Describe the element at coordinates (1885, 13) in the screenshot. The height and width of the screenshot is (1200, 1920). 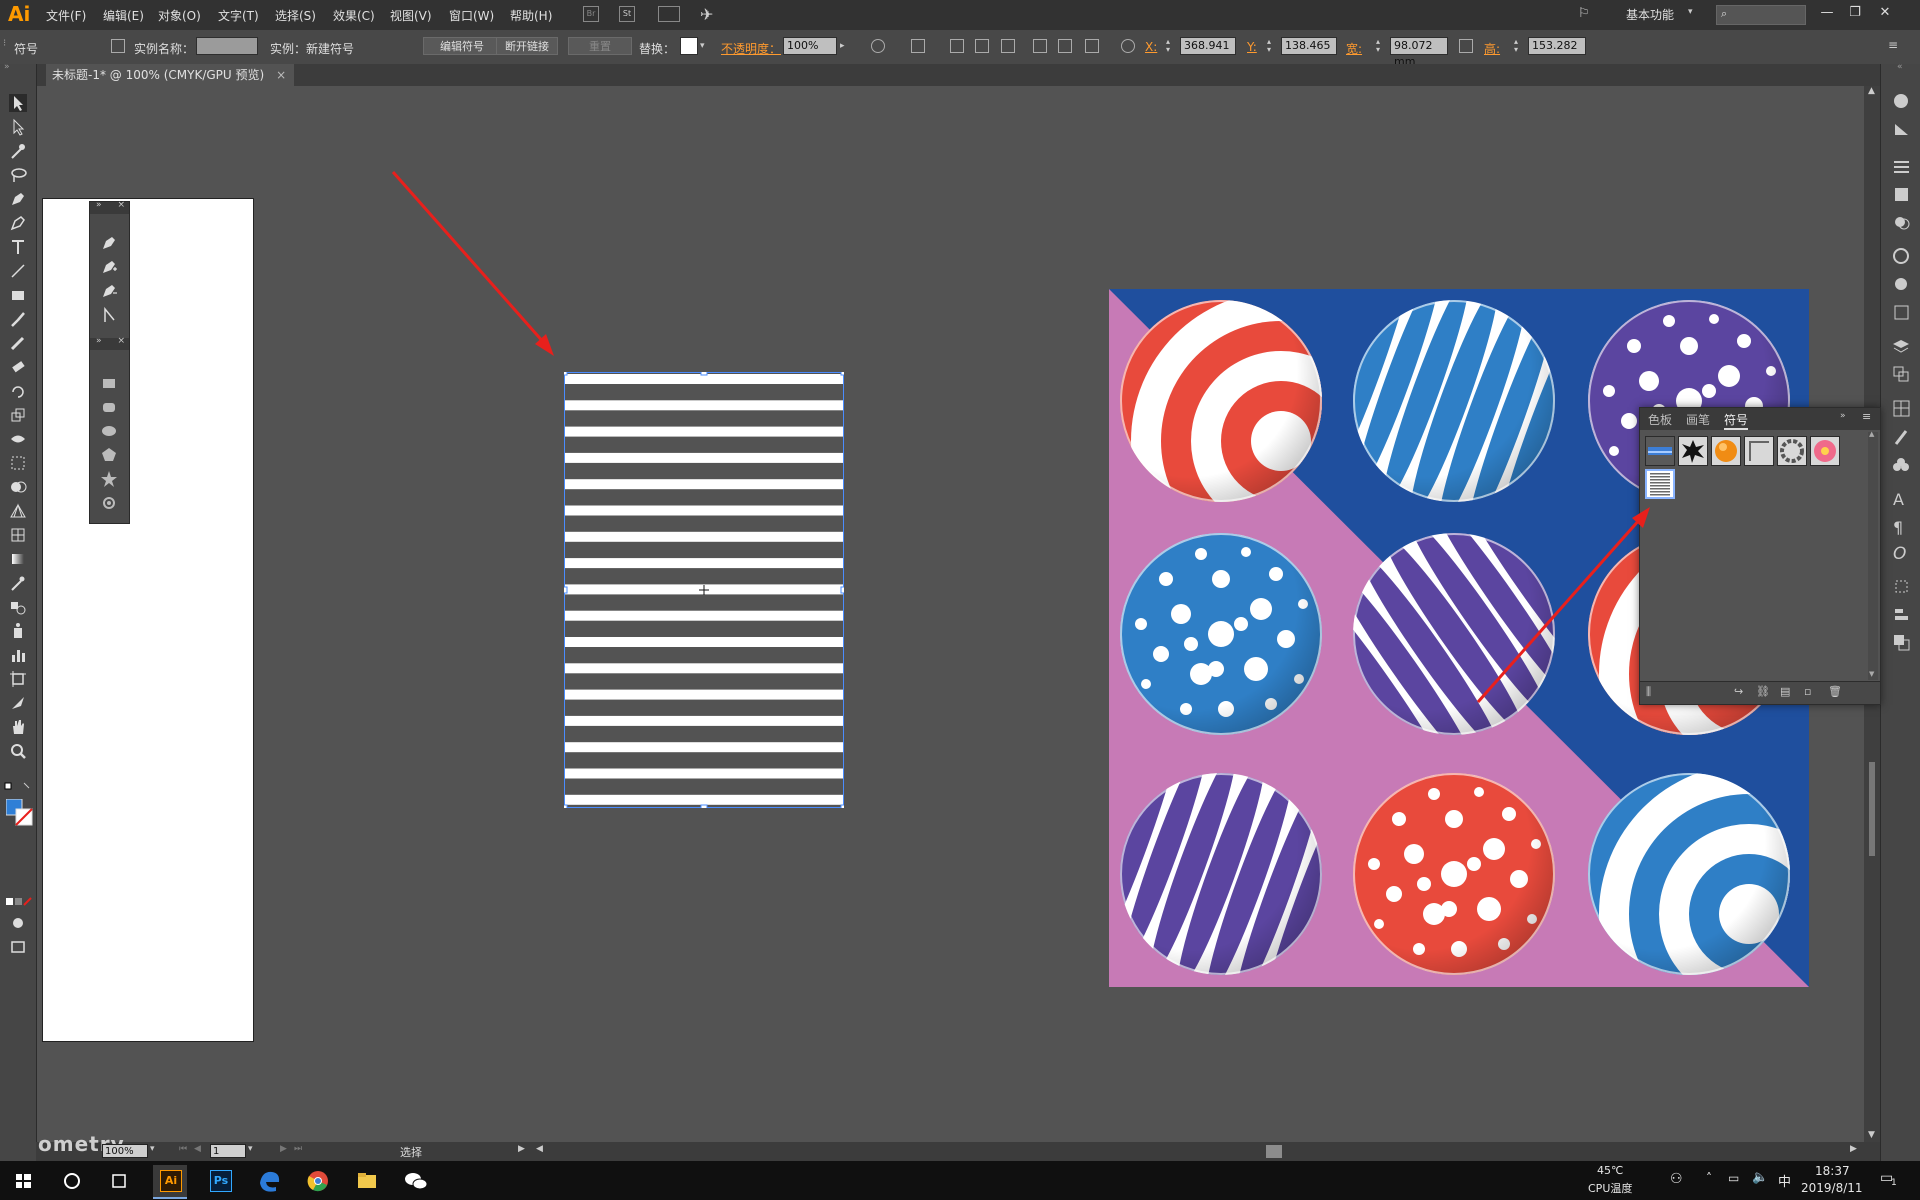
I see `close-button: ✕` at that location.